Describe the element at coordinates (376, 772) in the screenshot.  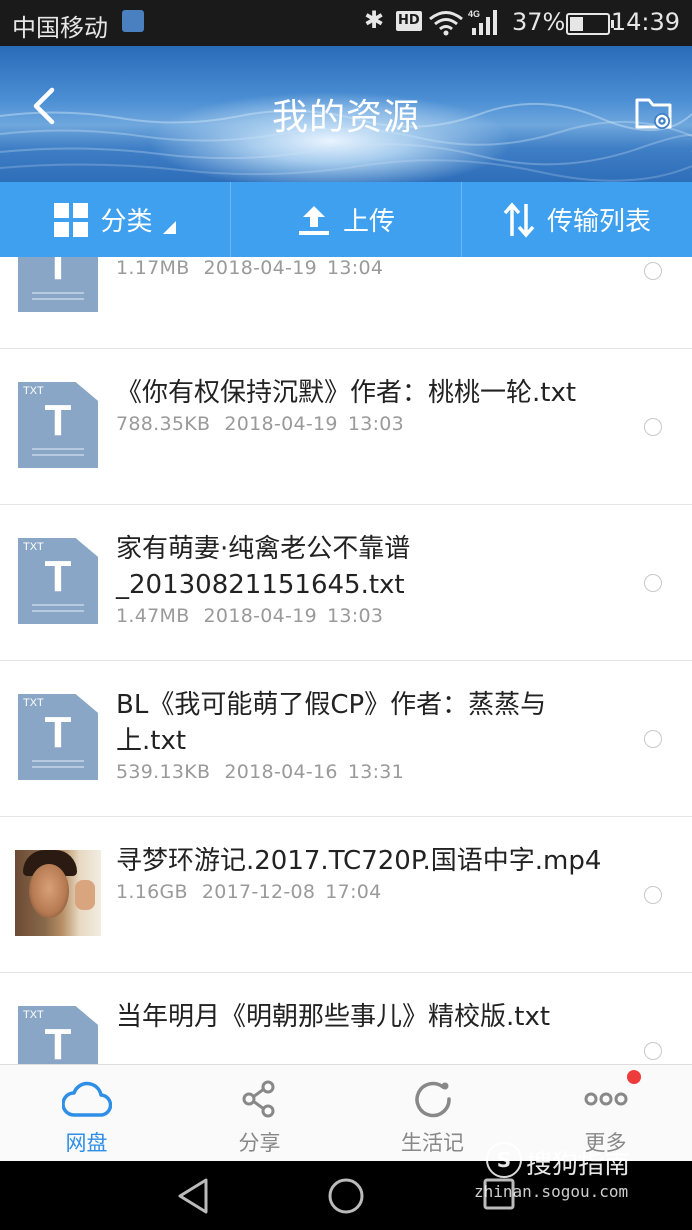
I see `file-time: 13:31` at that location.